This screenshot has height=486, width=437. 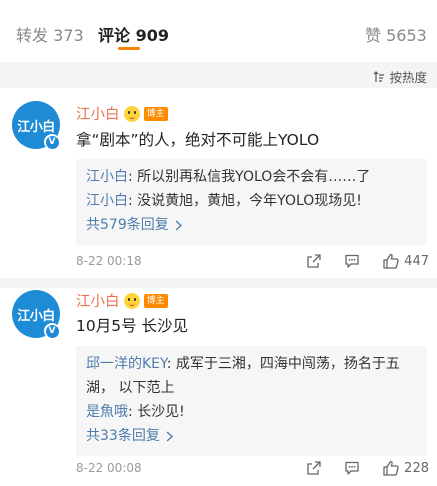 I want to click on like-count: 447, so click(x=416, y=261).